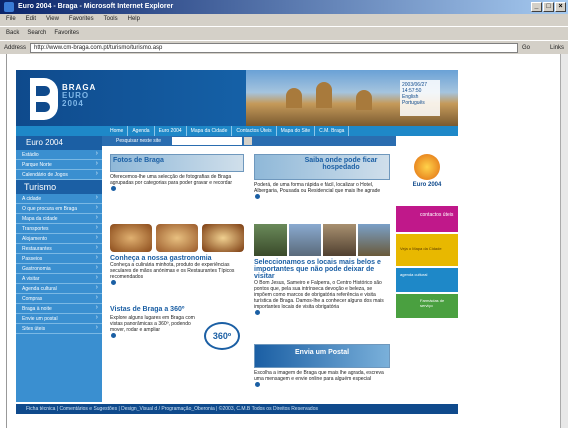 The height and width of the screenshot is (428, 568). Describe the element at coordinates (427, 171) in the screenshot. I see `euro2004-logo: Euro 2004` at that location.